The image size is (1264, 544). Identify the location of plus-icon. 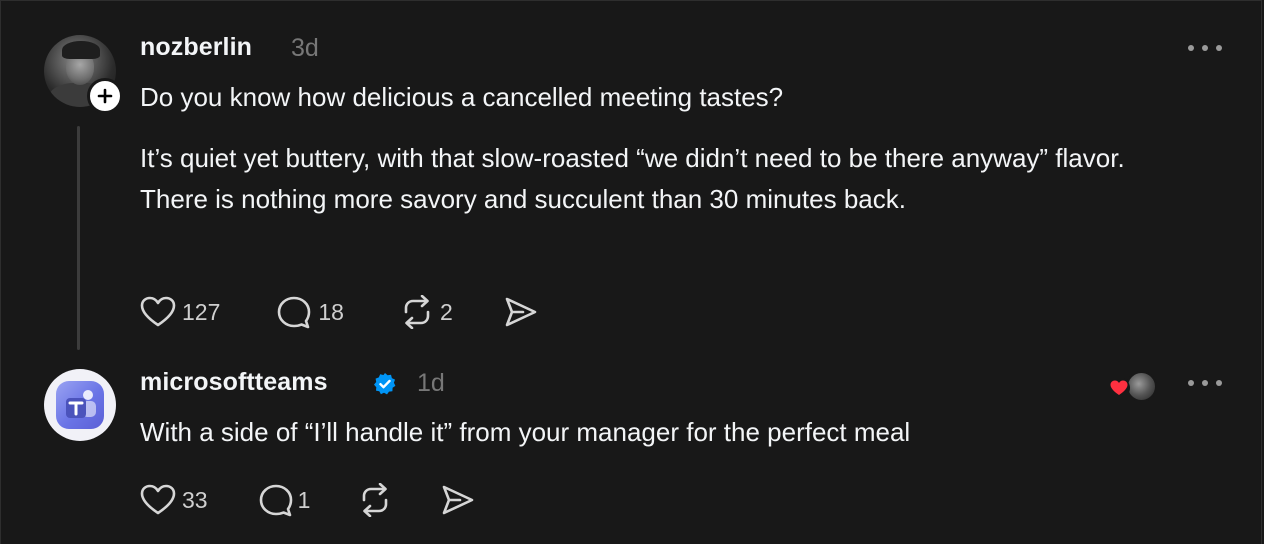
(105, 96).